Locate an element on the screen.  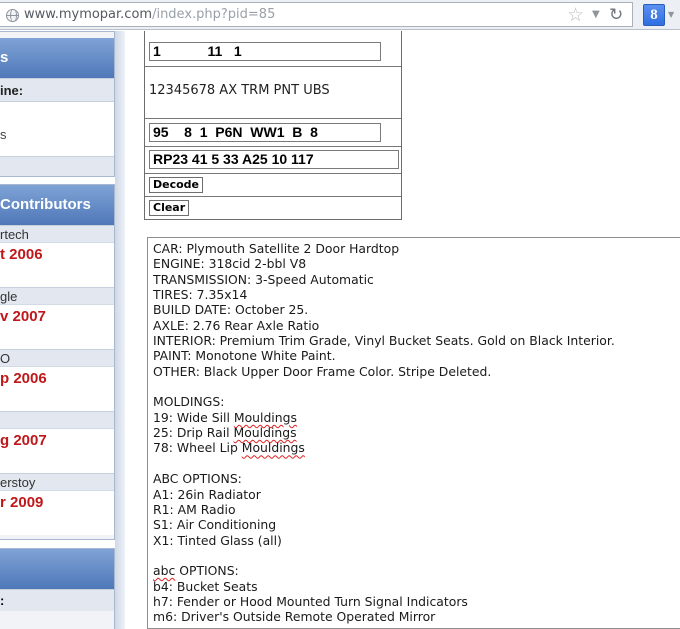
result-line-text: 25: Drip Rail is located at coordinates (193, 433).